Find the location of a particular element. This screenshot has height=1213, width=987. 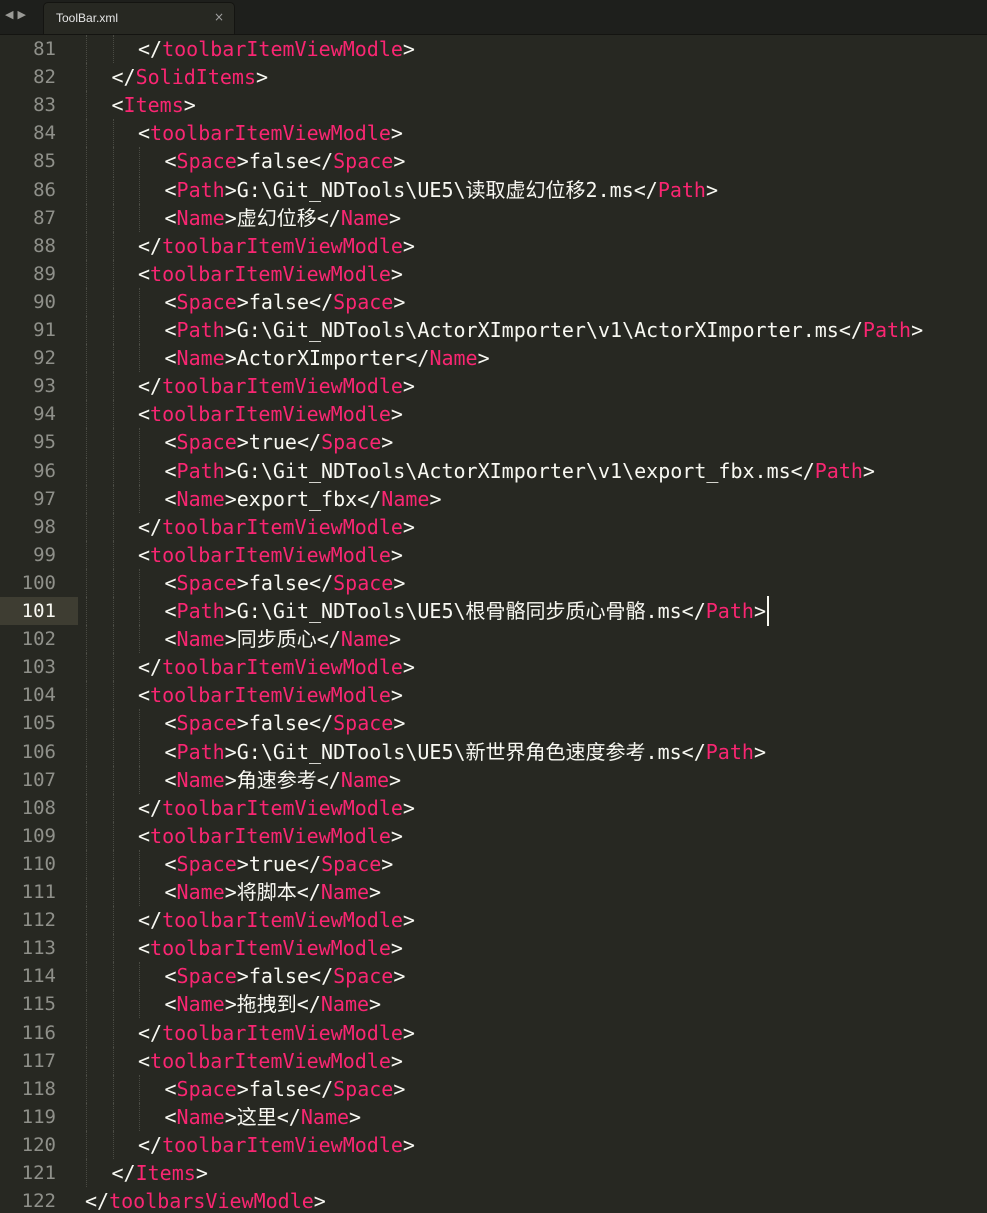

xml-text: export_fbx is located at coordinates (297, 498).